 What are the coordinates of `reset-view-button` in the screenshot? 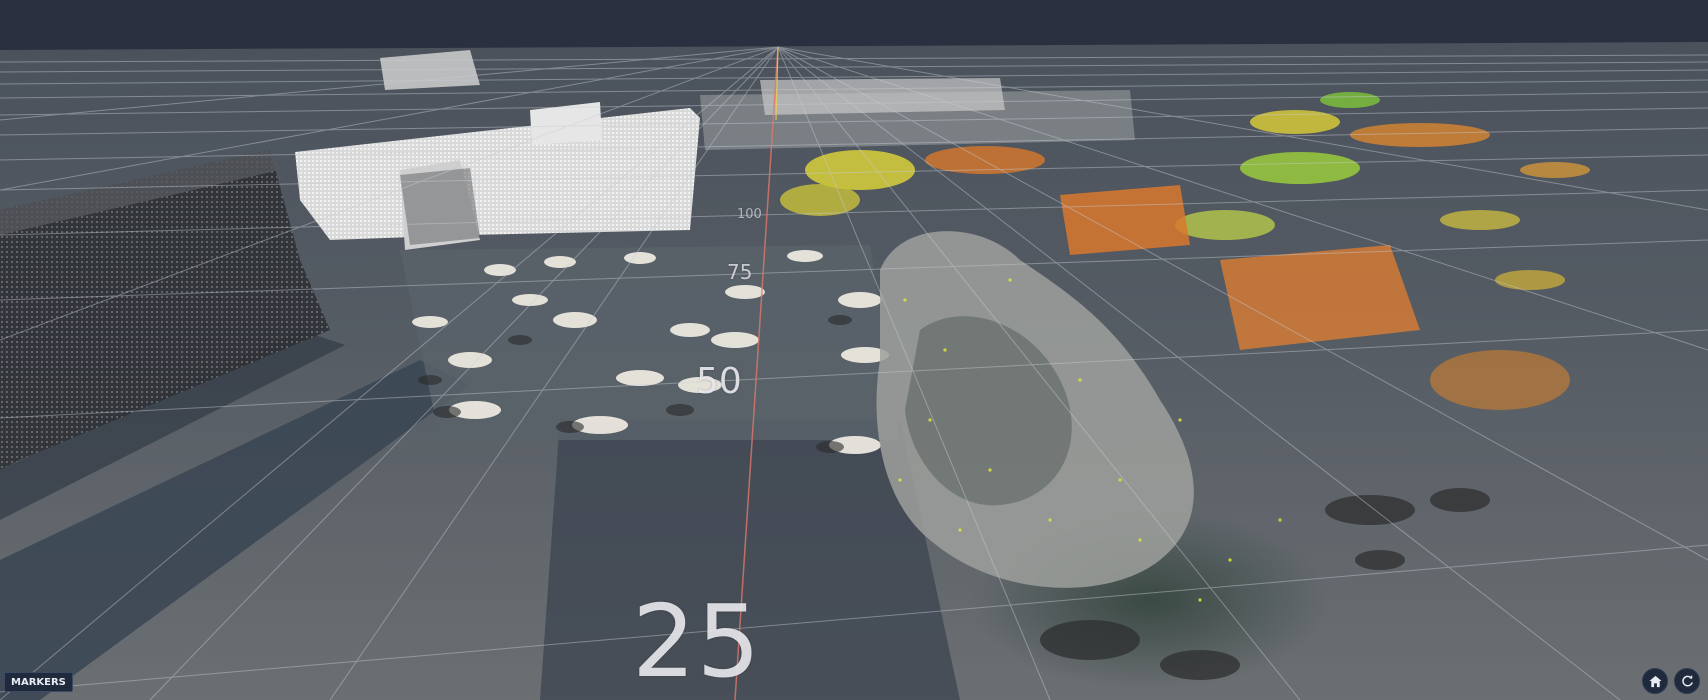 It's located at (1687, 681).